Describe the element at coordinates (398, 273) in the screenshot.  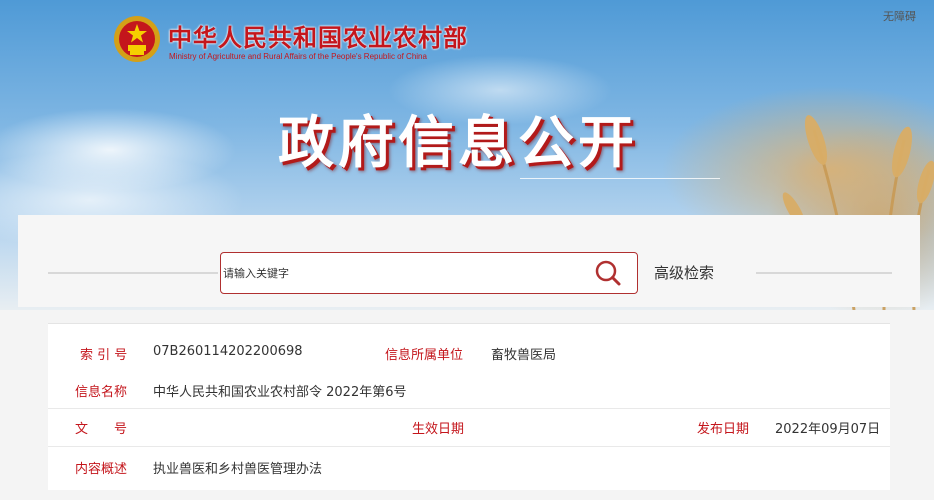
I see `search-input` at that location.